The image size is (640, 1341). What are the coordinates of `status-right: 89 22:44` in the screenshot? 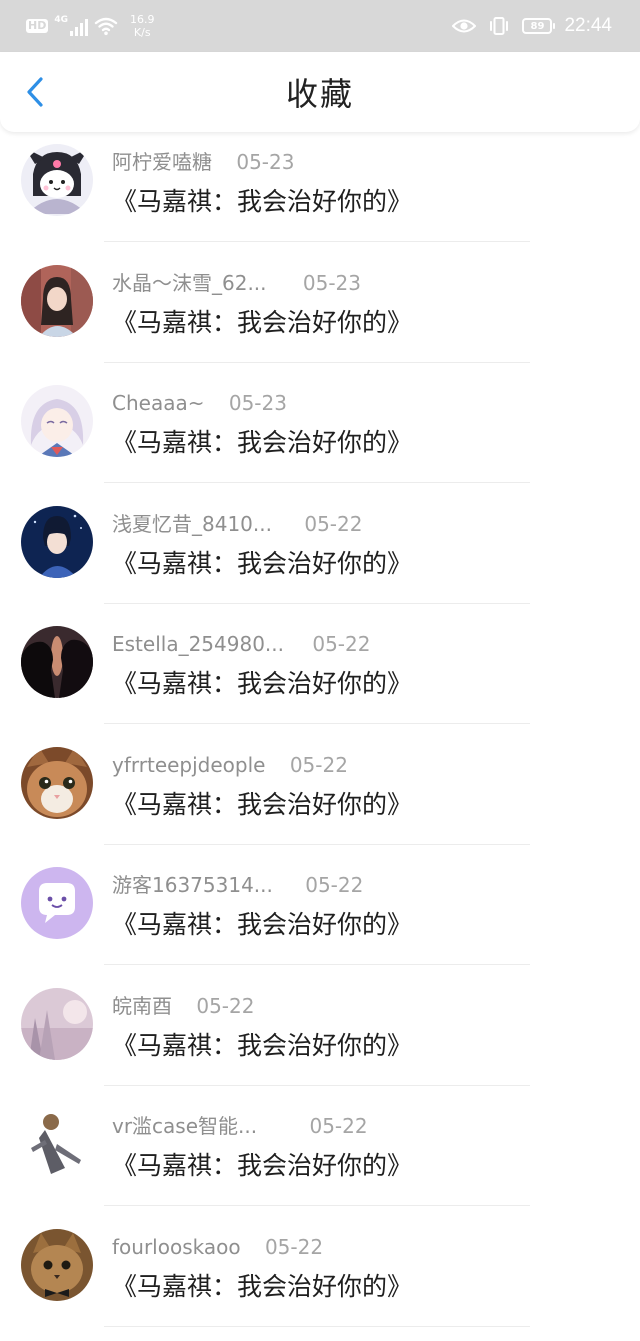 It's located at (532, 26).